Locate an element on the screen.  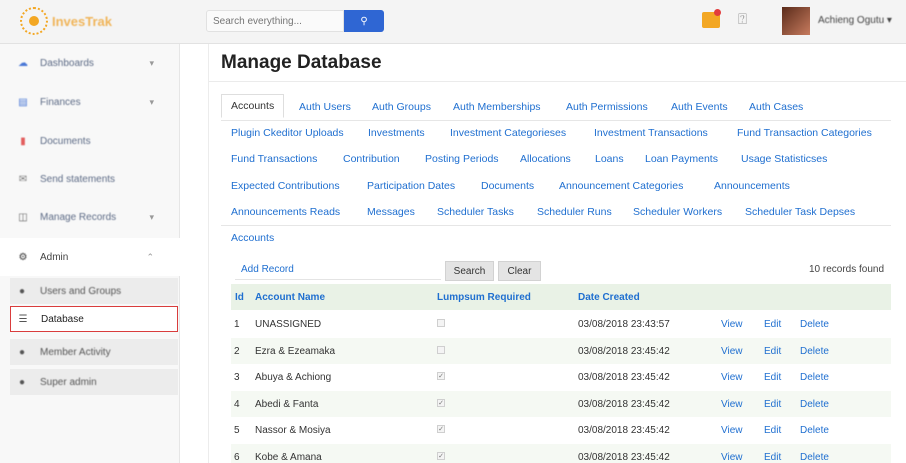
tabs-divider-bottom is located at coordinates (556, 225).